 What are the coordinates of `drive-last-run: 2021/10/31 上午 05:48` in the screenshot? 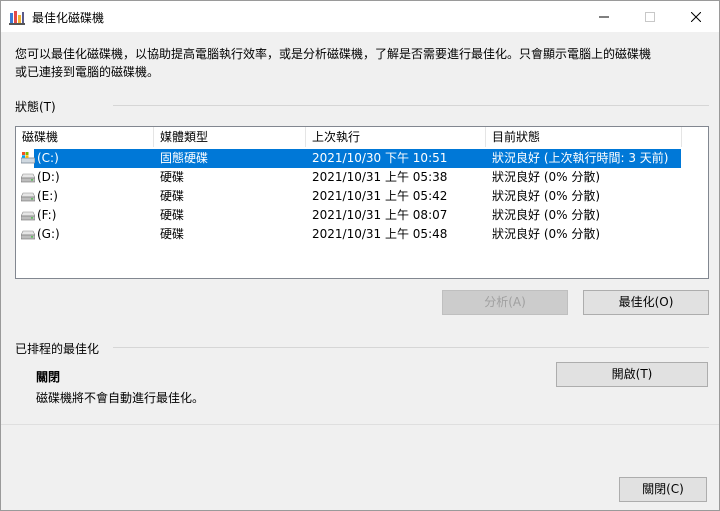 It's located at (380, 234).